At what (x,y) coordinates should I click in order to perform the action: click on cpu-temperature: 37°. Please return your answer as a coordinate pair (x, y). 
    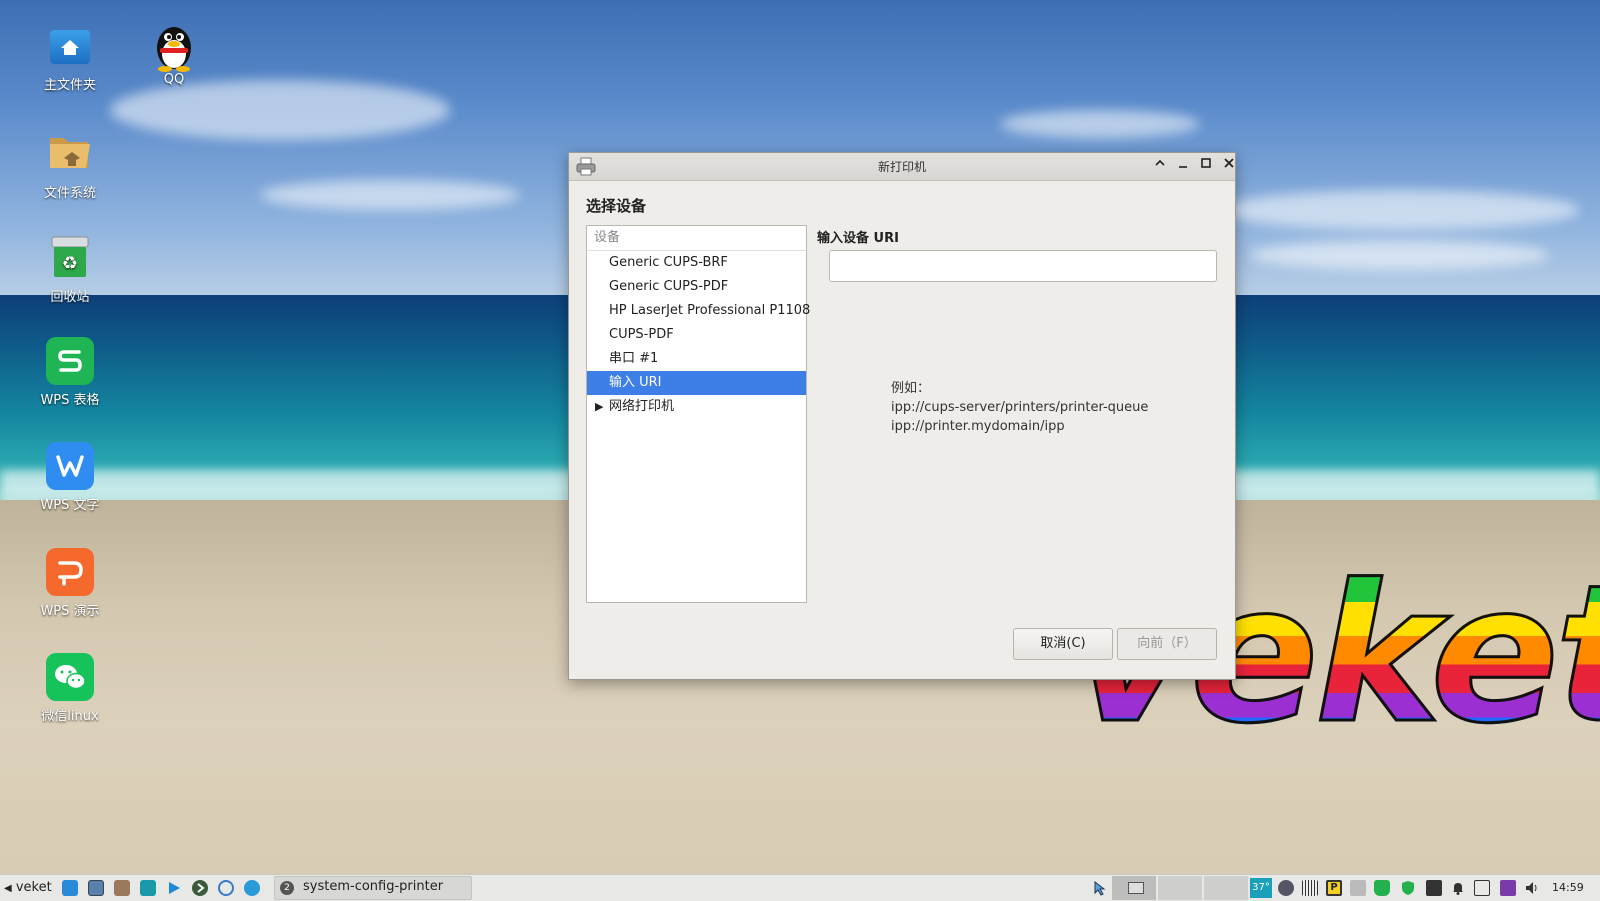
    Looking at the image, I should click on (1261, 888).